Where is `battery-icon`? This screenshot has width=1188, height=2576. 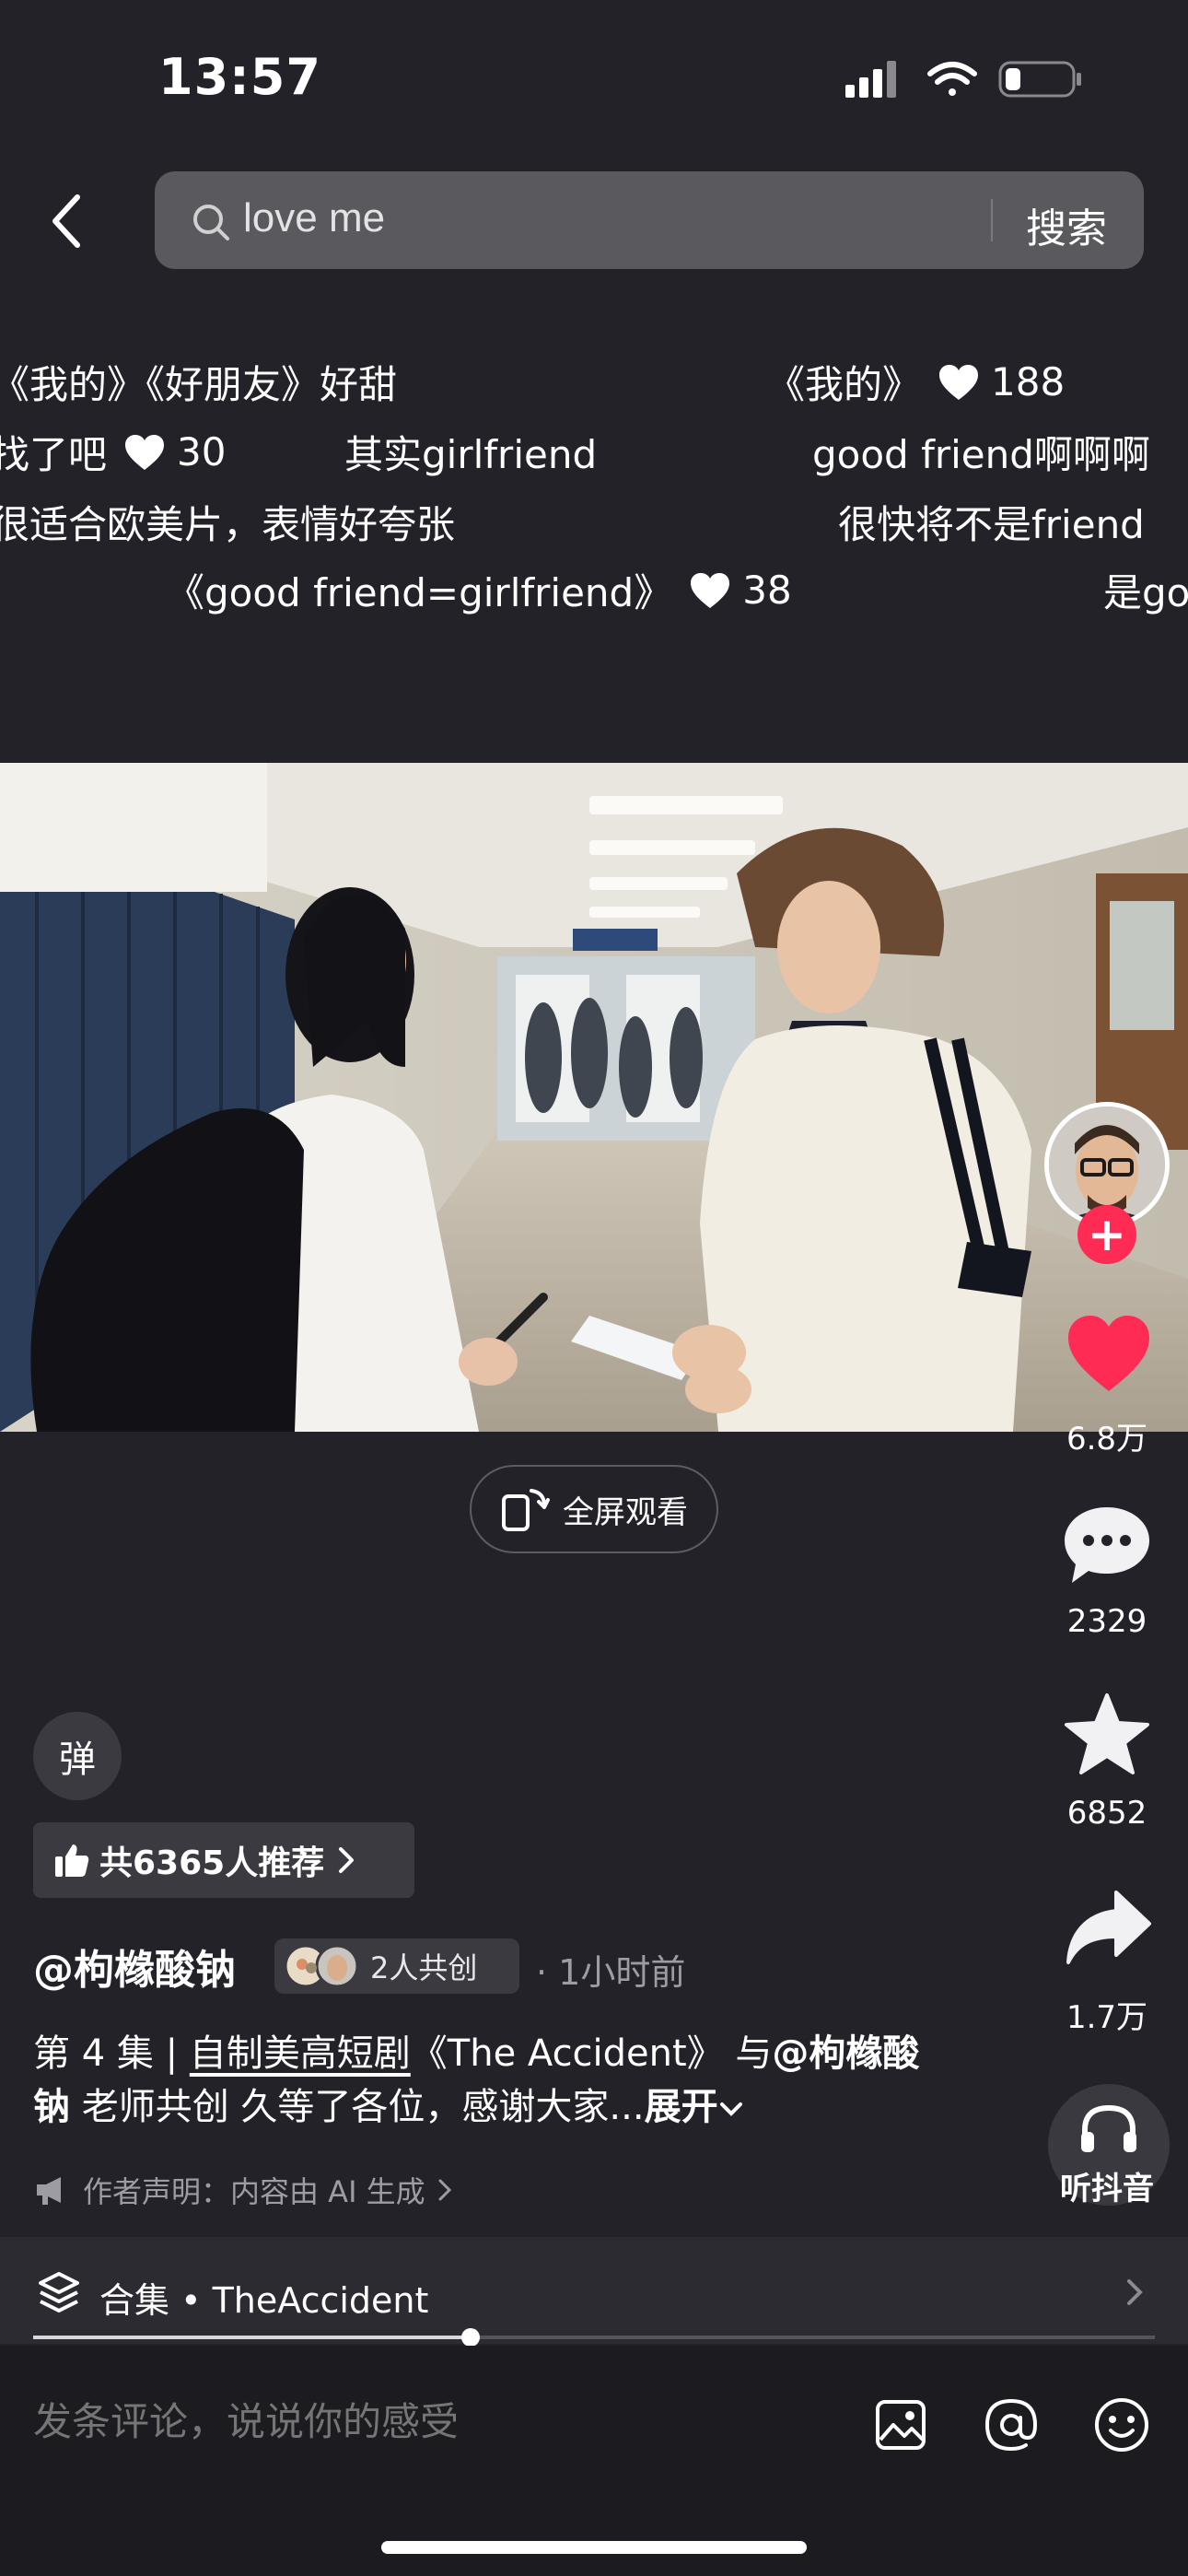
battery-icon is located at coordinates (1039, 79).